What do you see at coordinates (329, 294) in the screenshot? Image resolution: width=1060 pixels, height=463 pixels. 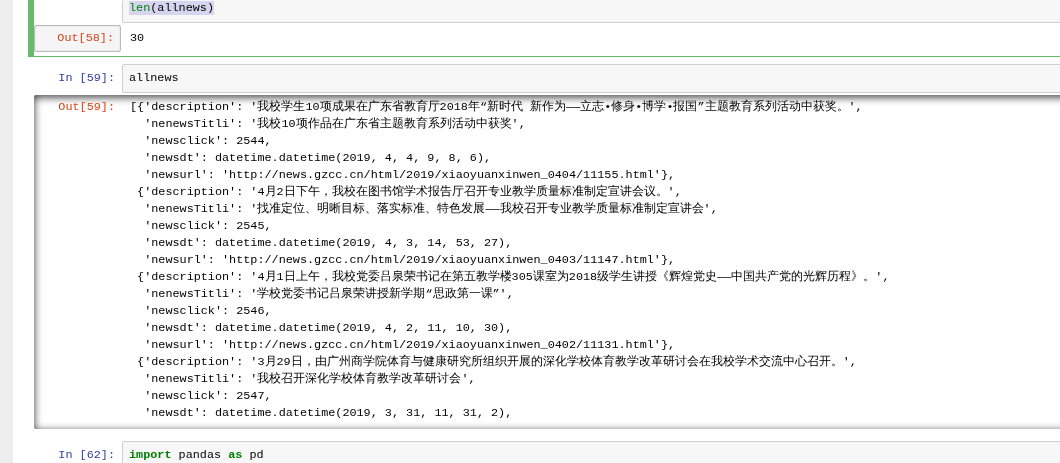 I see `output-line: 'nenewsTitli': '学校党委书记吕泉荣讲授新学期“思政第一课”',` at bounding box center [329, 294].